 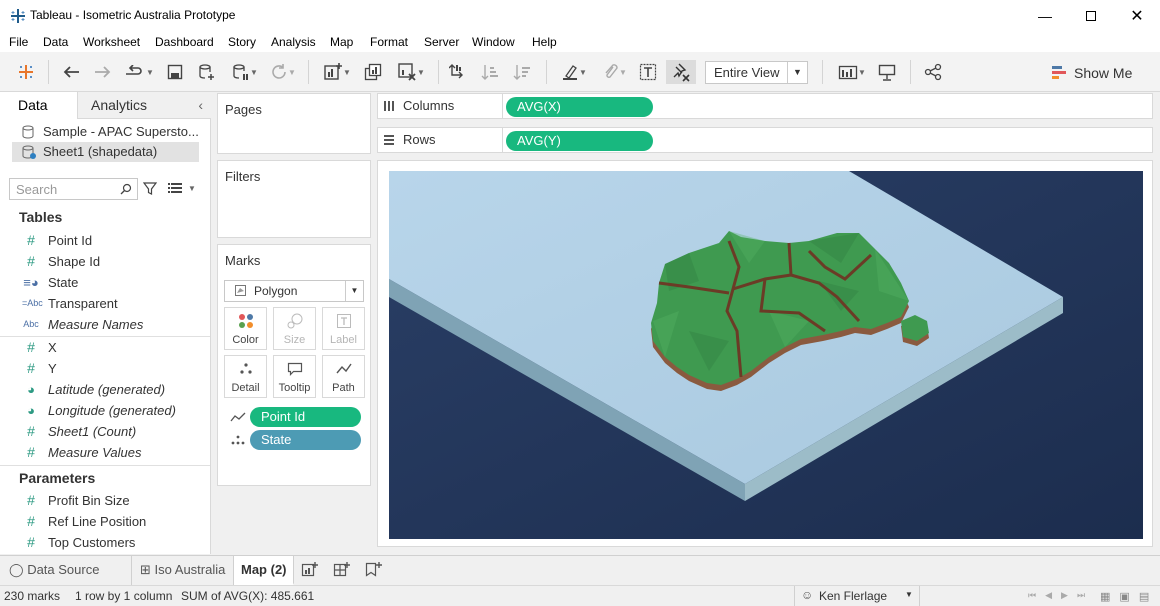 What do you see at coordinates (341, 42) in the screenshot?
I see `menu-map: Map` at bounding box center [341, 42].